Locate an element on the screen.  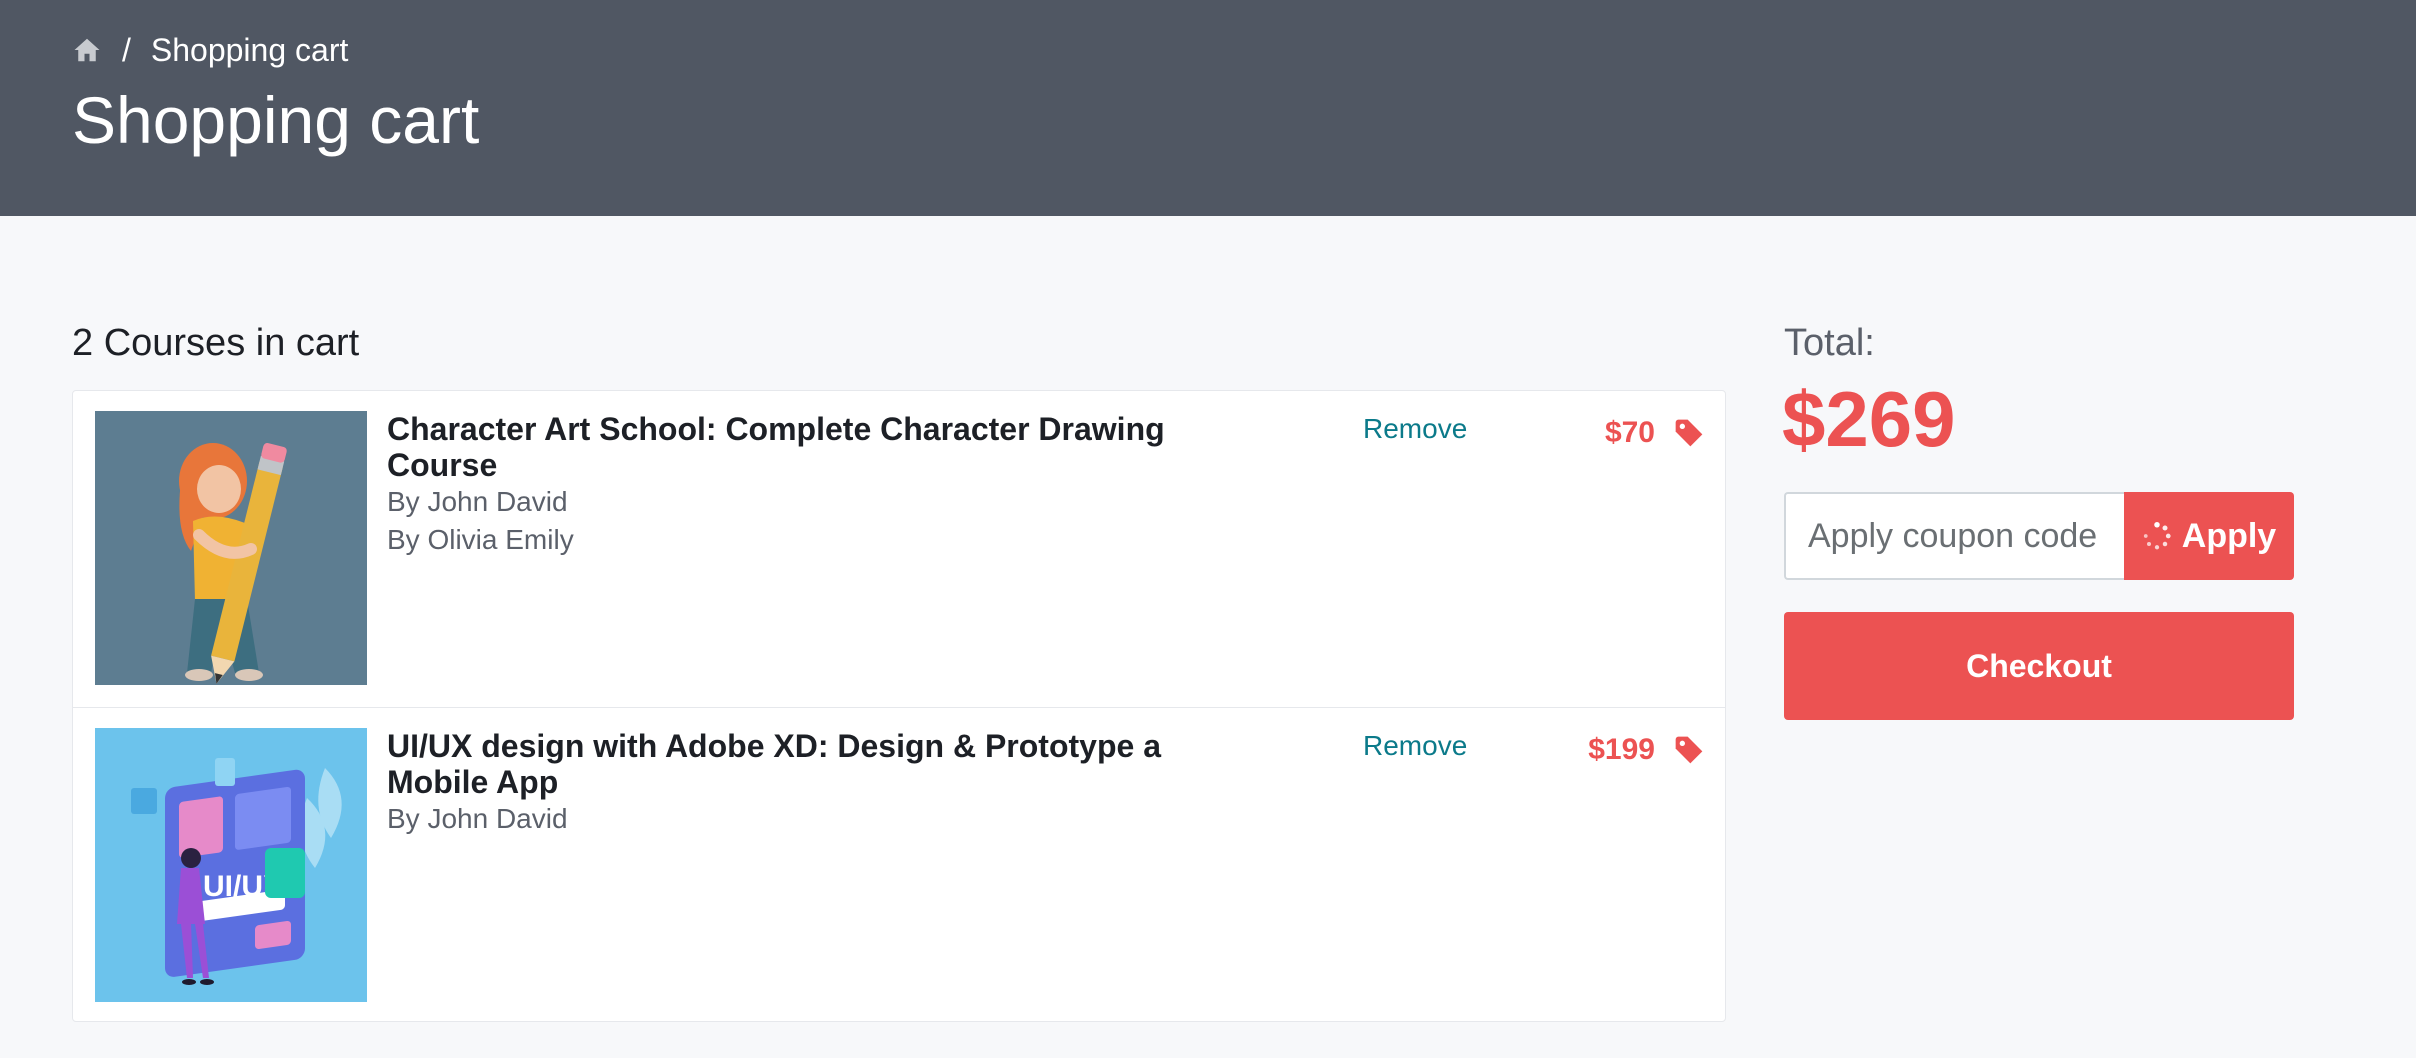
page-title: Shopping cart is located at coordinates (276, 120).